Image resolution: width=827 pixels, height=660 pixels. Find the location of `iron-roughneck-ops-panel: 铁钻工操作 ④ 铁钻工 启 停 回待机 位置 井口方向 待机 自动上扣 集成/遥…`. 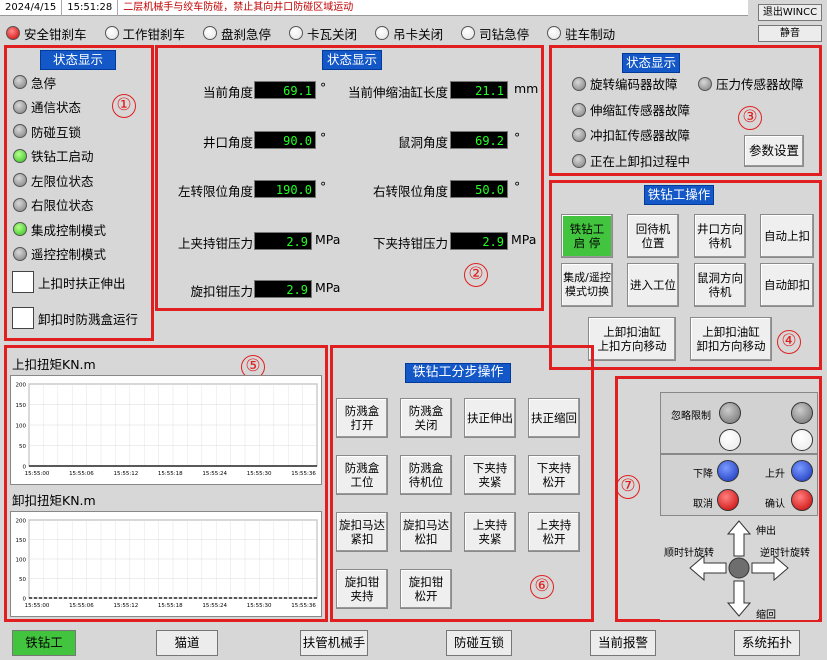

iron-roughneck-ops-panel: 铁钻工操作 ④ 铁钻工 启 停 回待机 位置 井口方向 待机 自动上扣 集成/遥… is located at coordinates (685, 275).